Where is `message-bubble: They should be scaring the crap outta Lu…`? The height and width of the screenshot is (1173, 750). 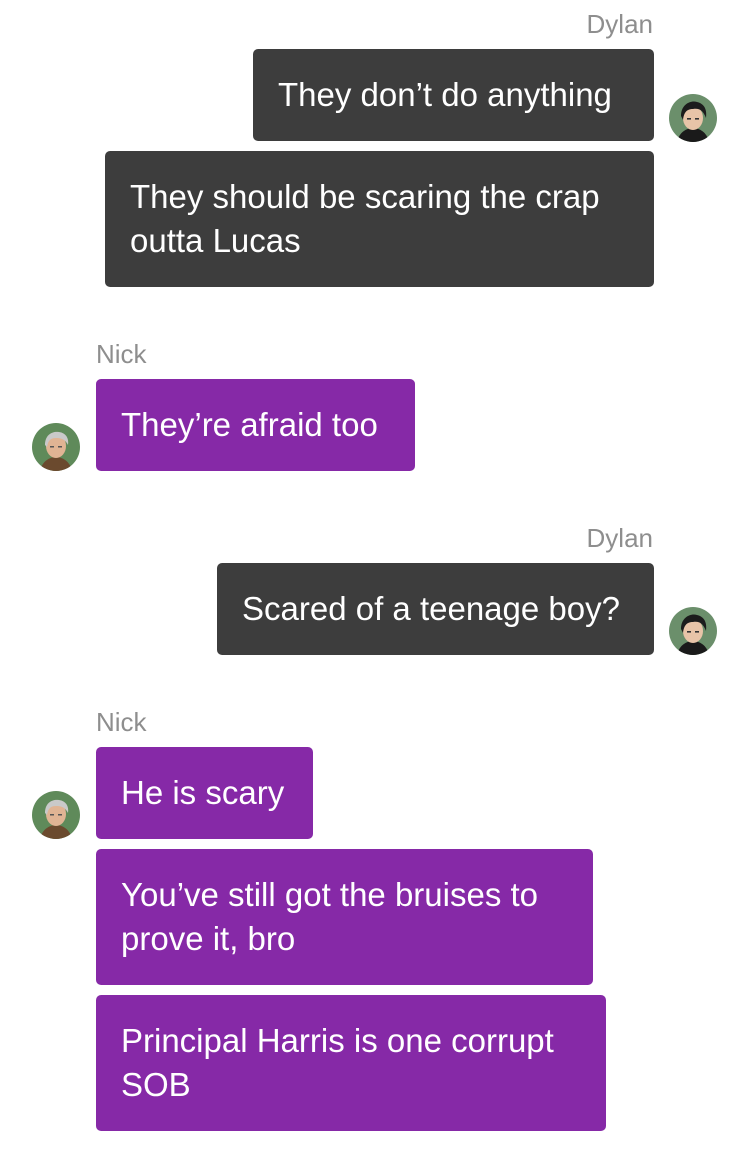 message-bubble: They should be scaring the crap outta Lu… is located at coordinates (379, 219).